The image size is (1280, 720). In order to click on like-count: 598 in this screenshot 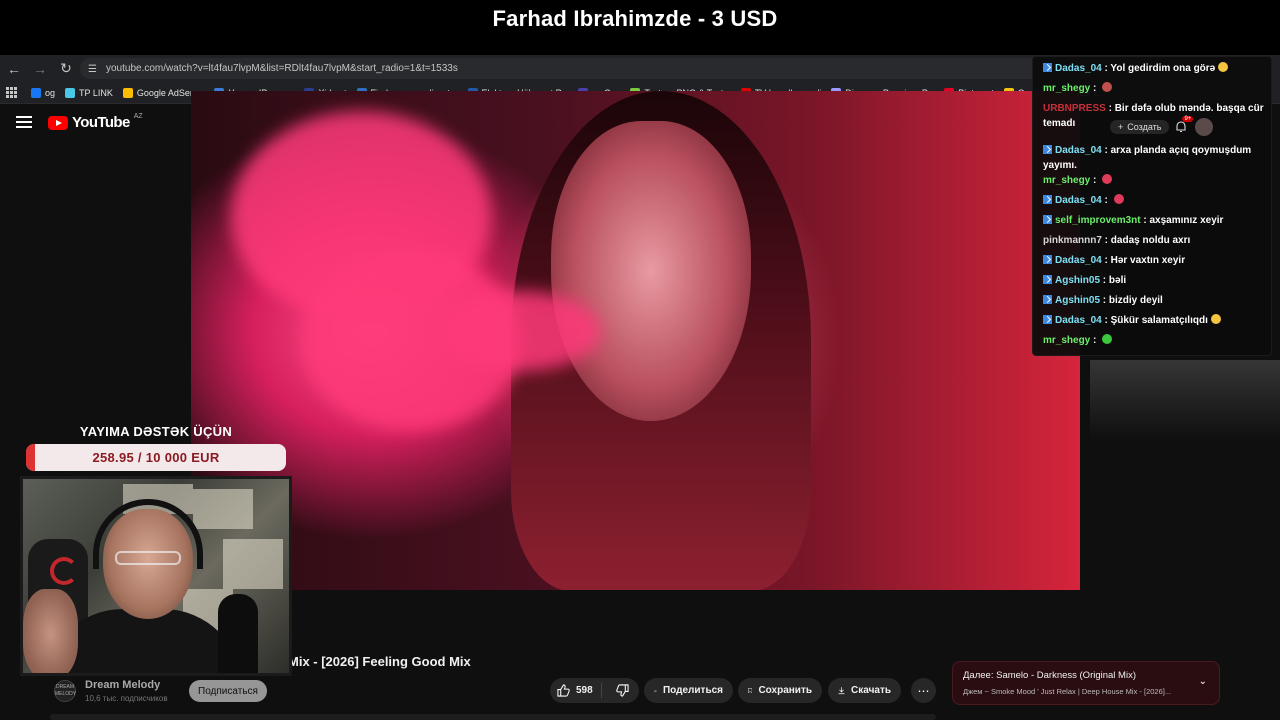, I will do `click(584, 690)`.